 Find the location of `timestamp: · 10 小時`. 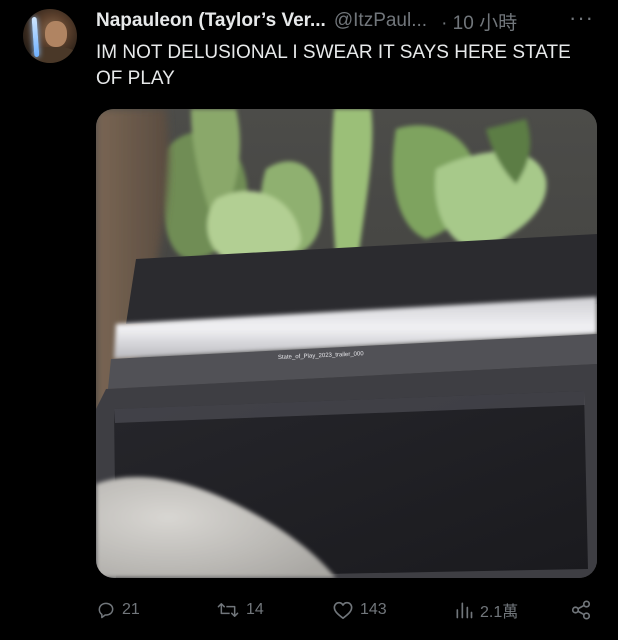

timestamp: · 10 小時 is located at coordinates (479, 21).